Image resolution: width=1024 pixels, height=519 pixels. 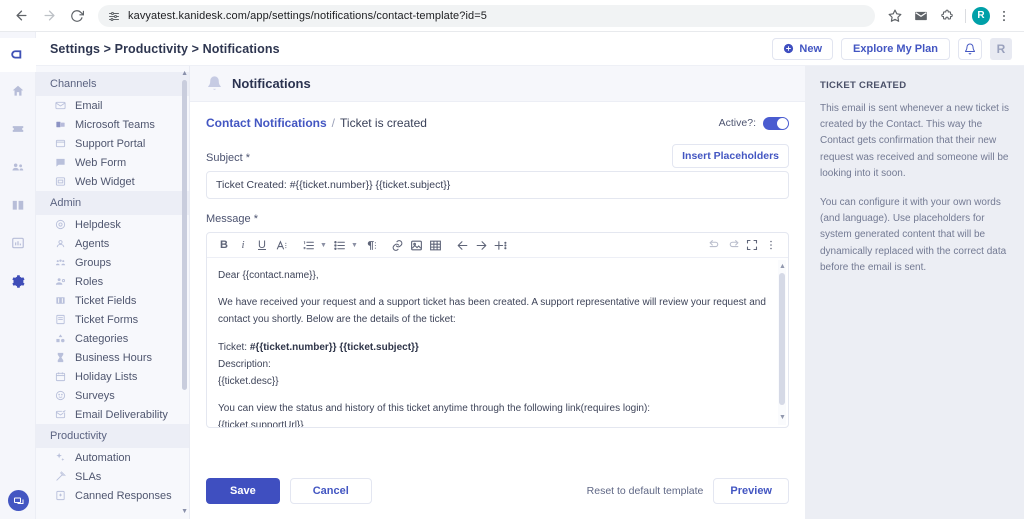 What do you see at coordinates (18, 500) in the screenshot?
I see `chat-support-icon` at bounding box center [18, 500].